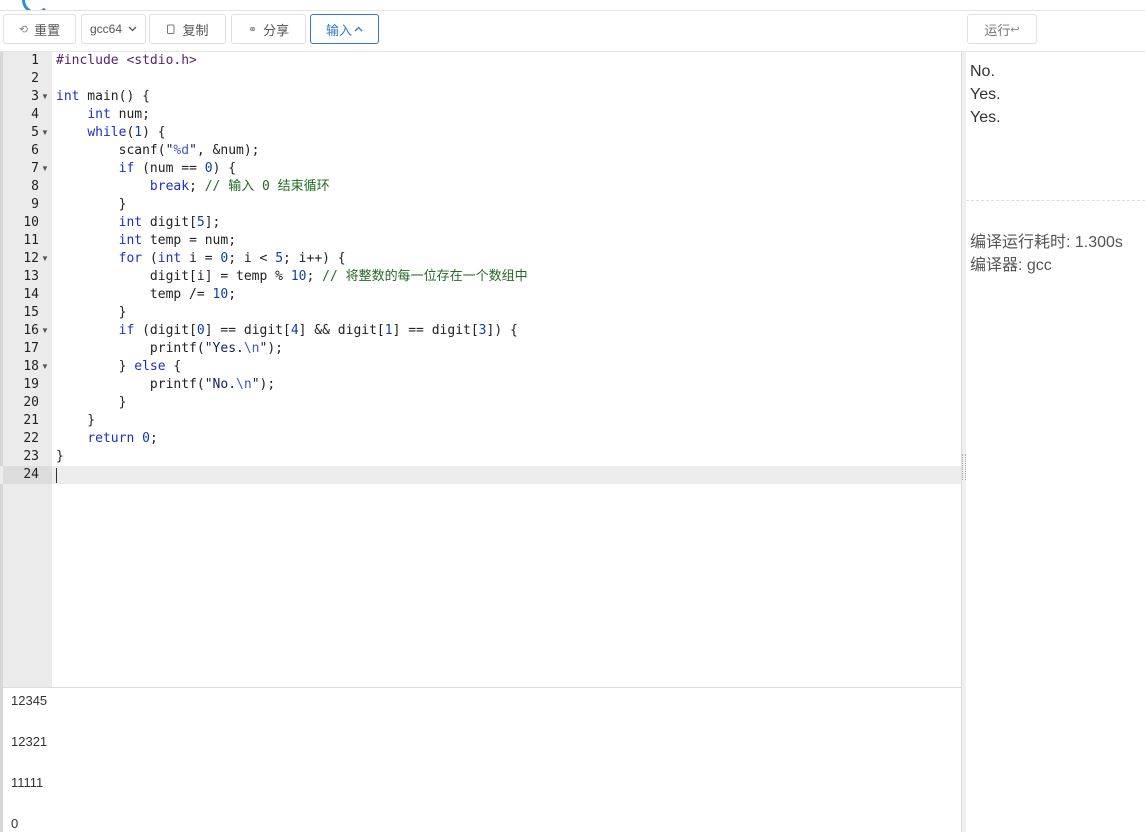 The image size is (1145, 832). I want to click on code-line: 24, so click(480, 475).